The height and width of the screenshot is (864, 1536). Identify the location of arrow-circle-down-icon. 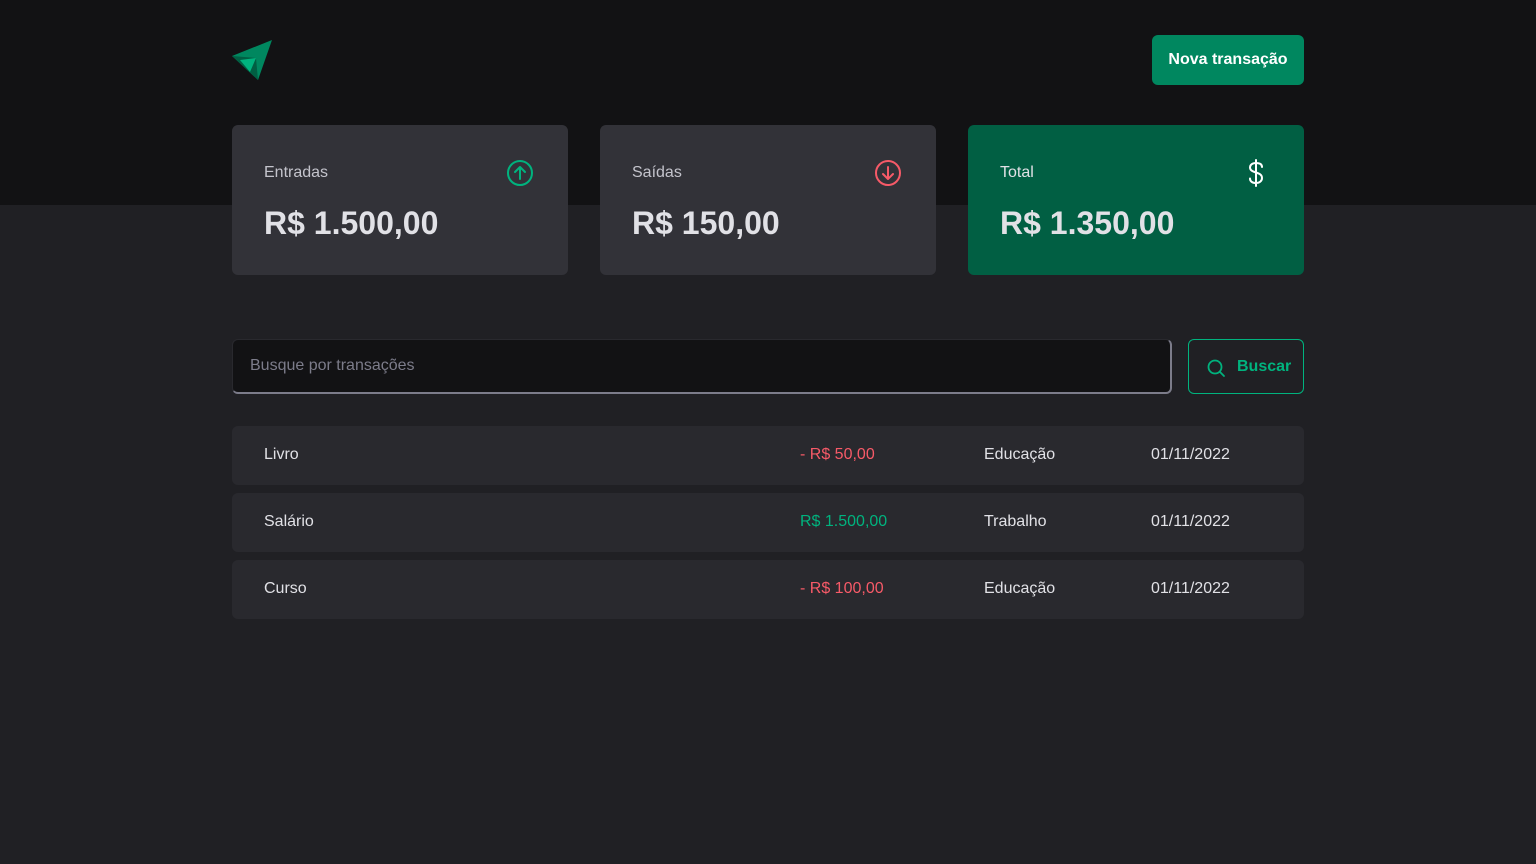
(888, 173).